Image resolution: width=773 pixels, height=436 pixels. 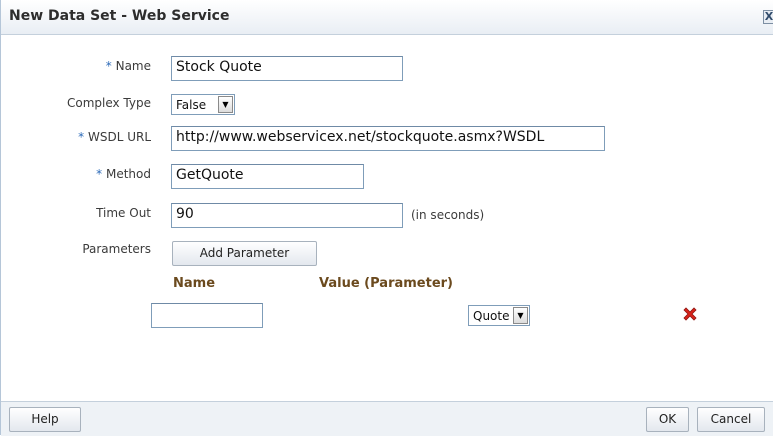 I want to click on method-label: * Method, so click(x=76, y=174).